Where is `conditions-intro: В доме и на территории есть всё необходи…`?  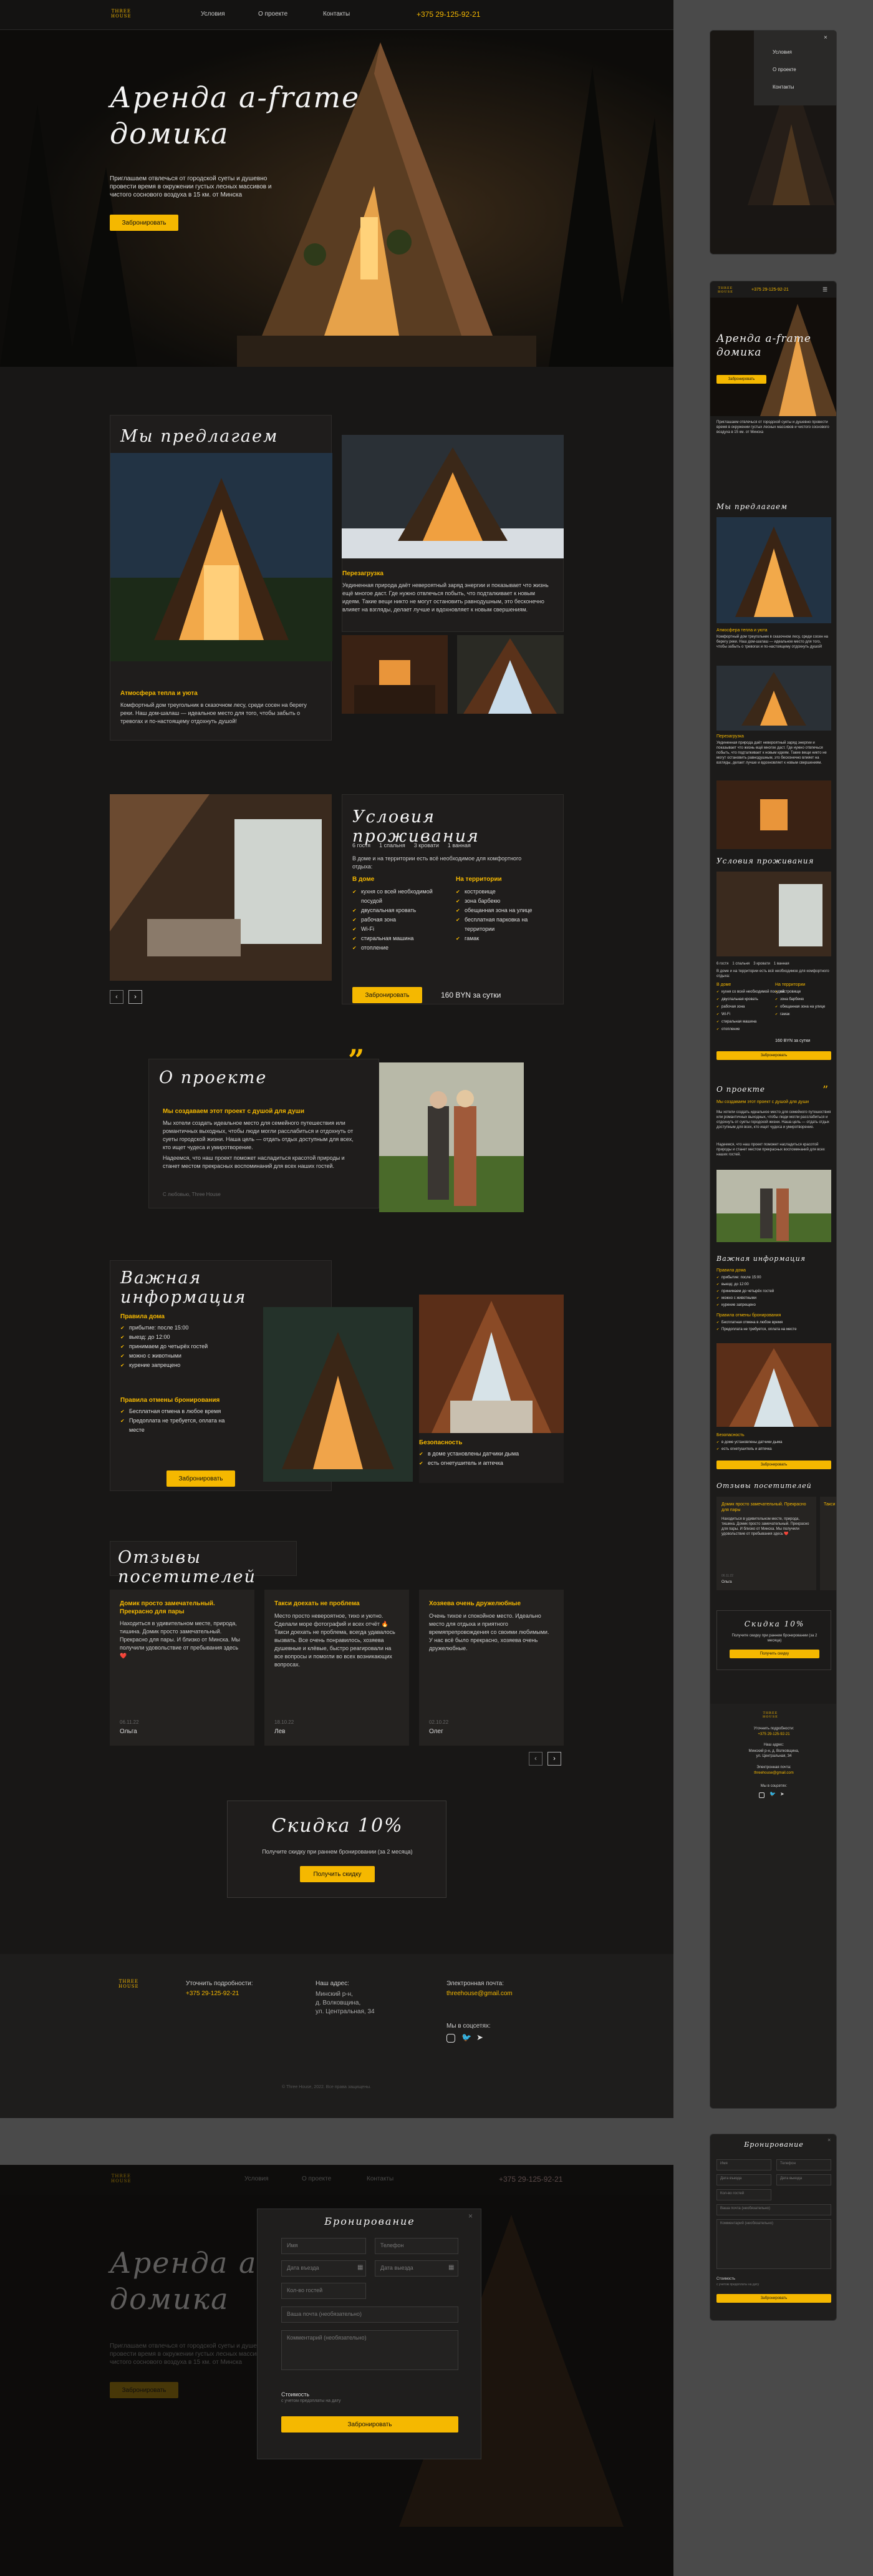 conditions-intro: В доме и на территории есть всё необходи… is located at coordinates (437, 863).